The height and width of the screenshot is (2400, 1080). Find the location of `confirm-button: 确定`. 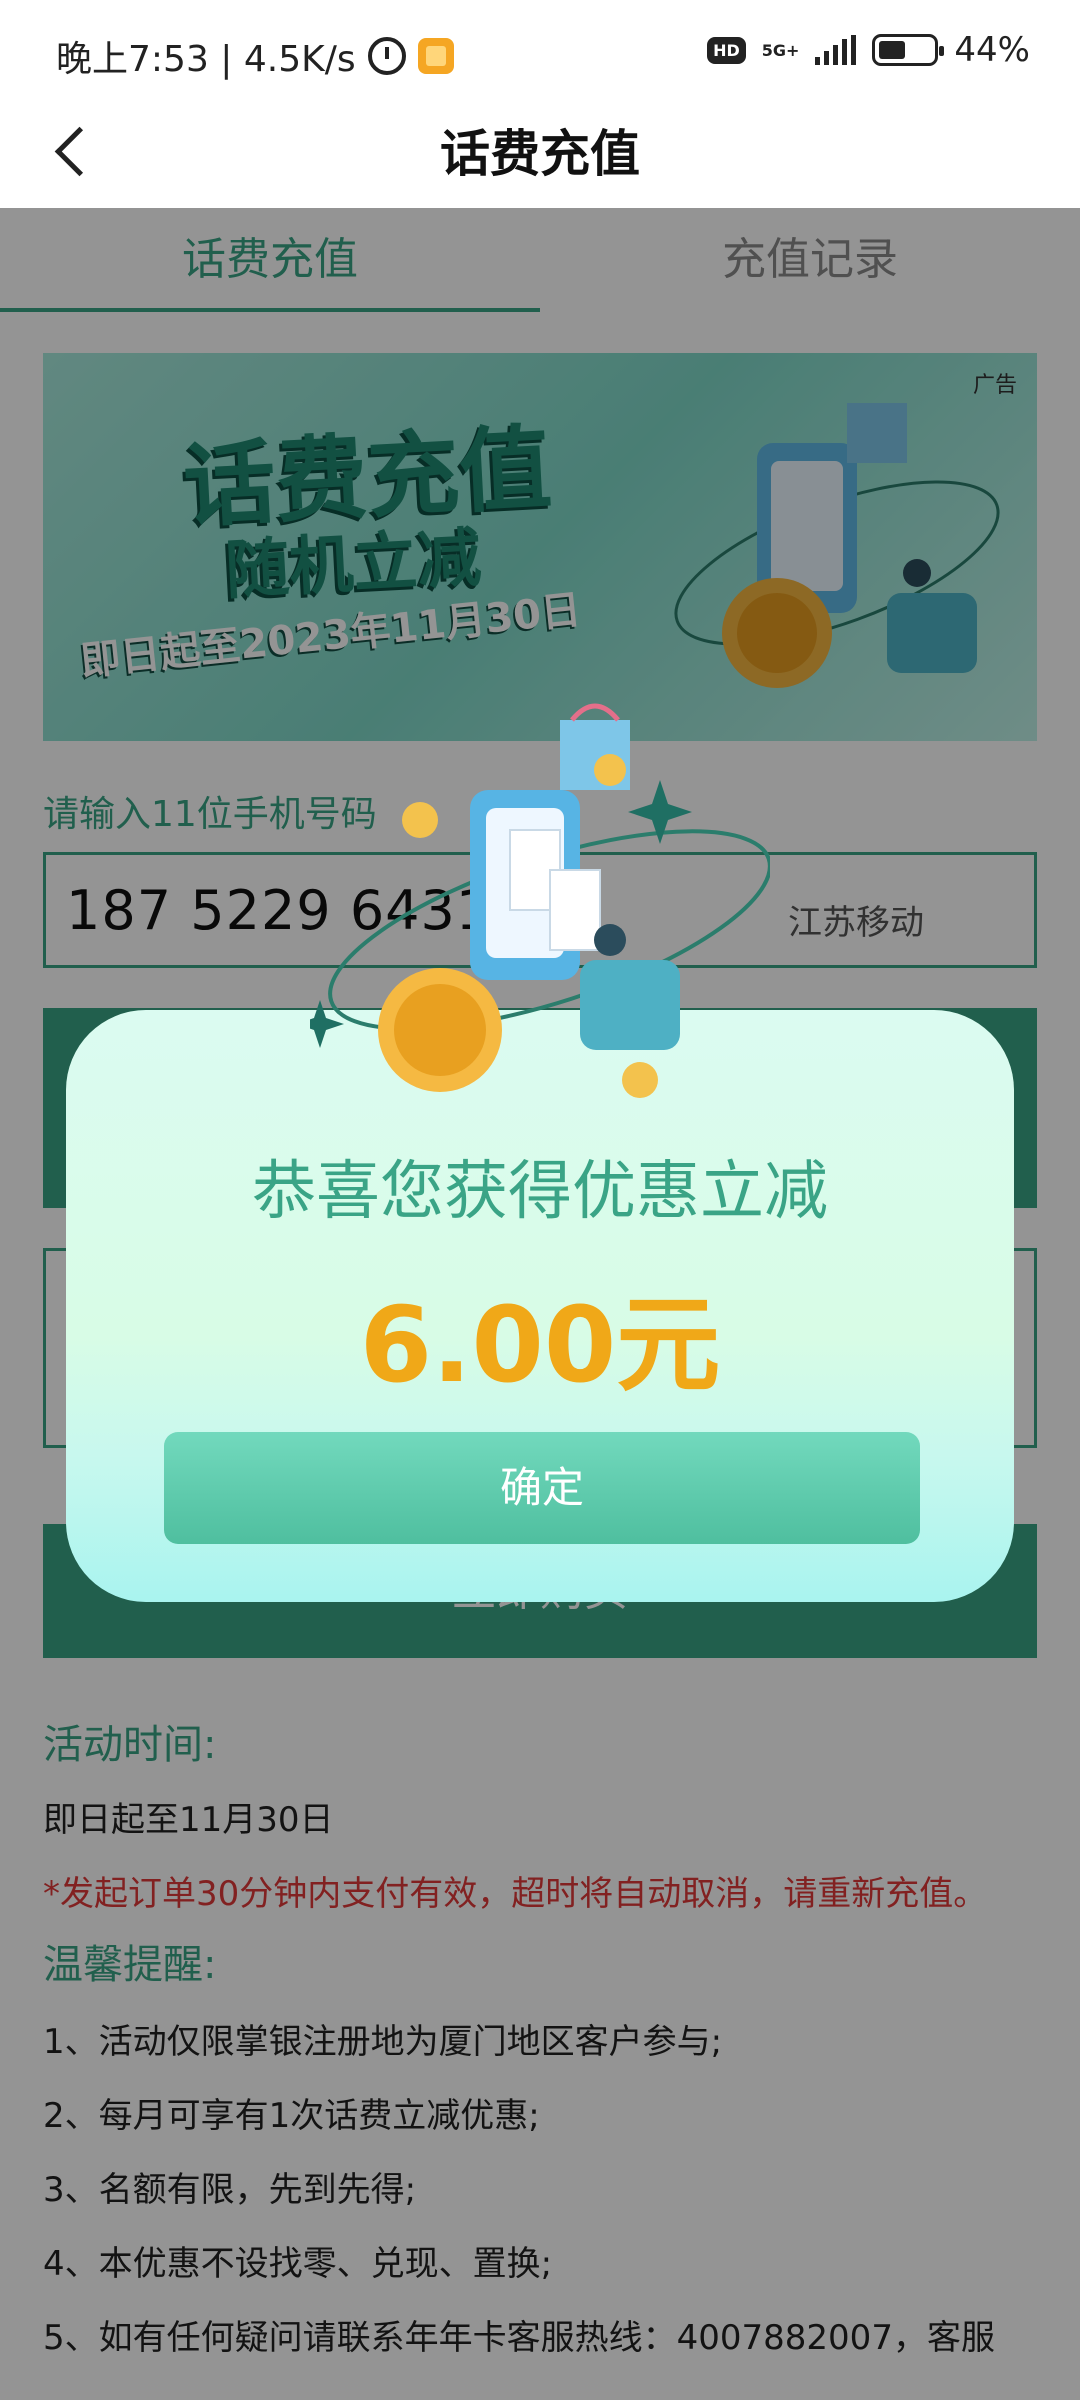

confirm-button: 确定 is located at coordinates (542, 1488).